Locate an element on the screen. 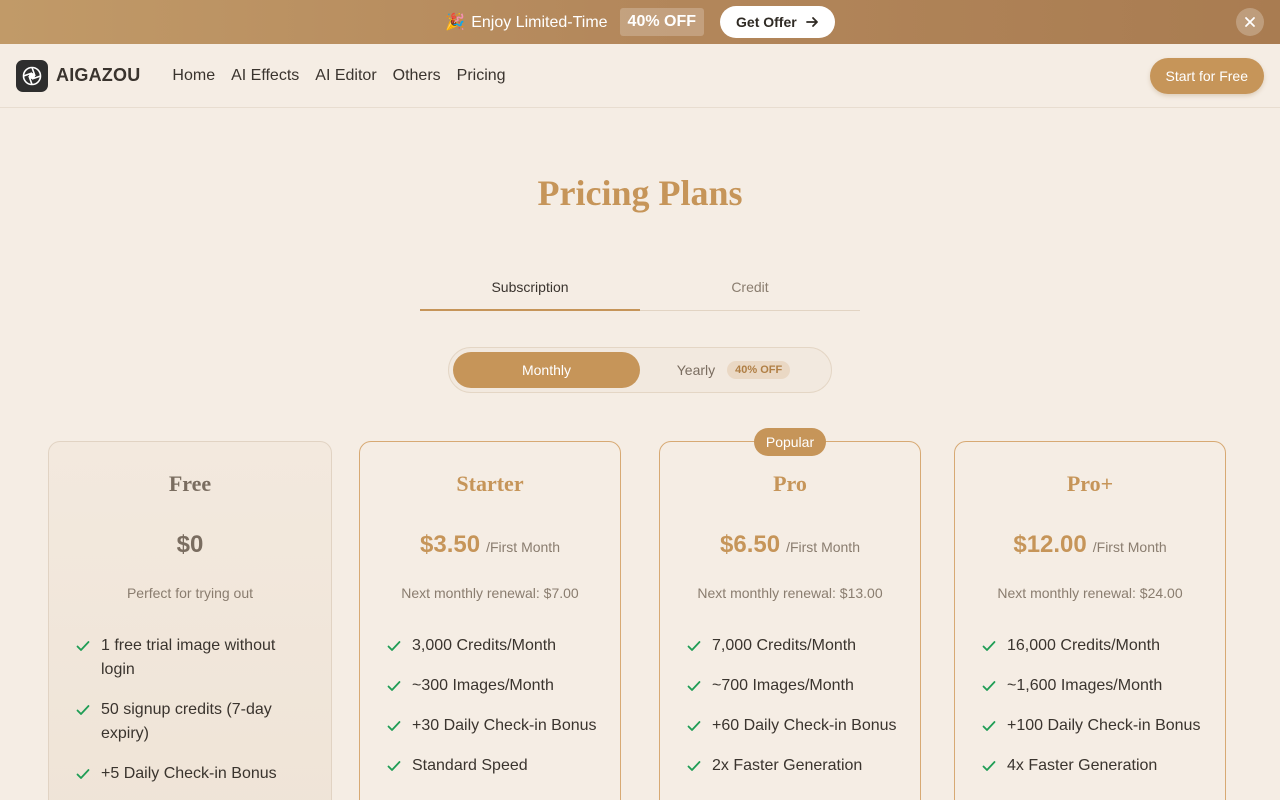 The height and width of the screenshot is (800, 1280). toggle-yearly-label: Yearly is located at coordinates (696, 370).